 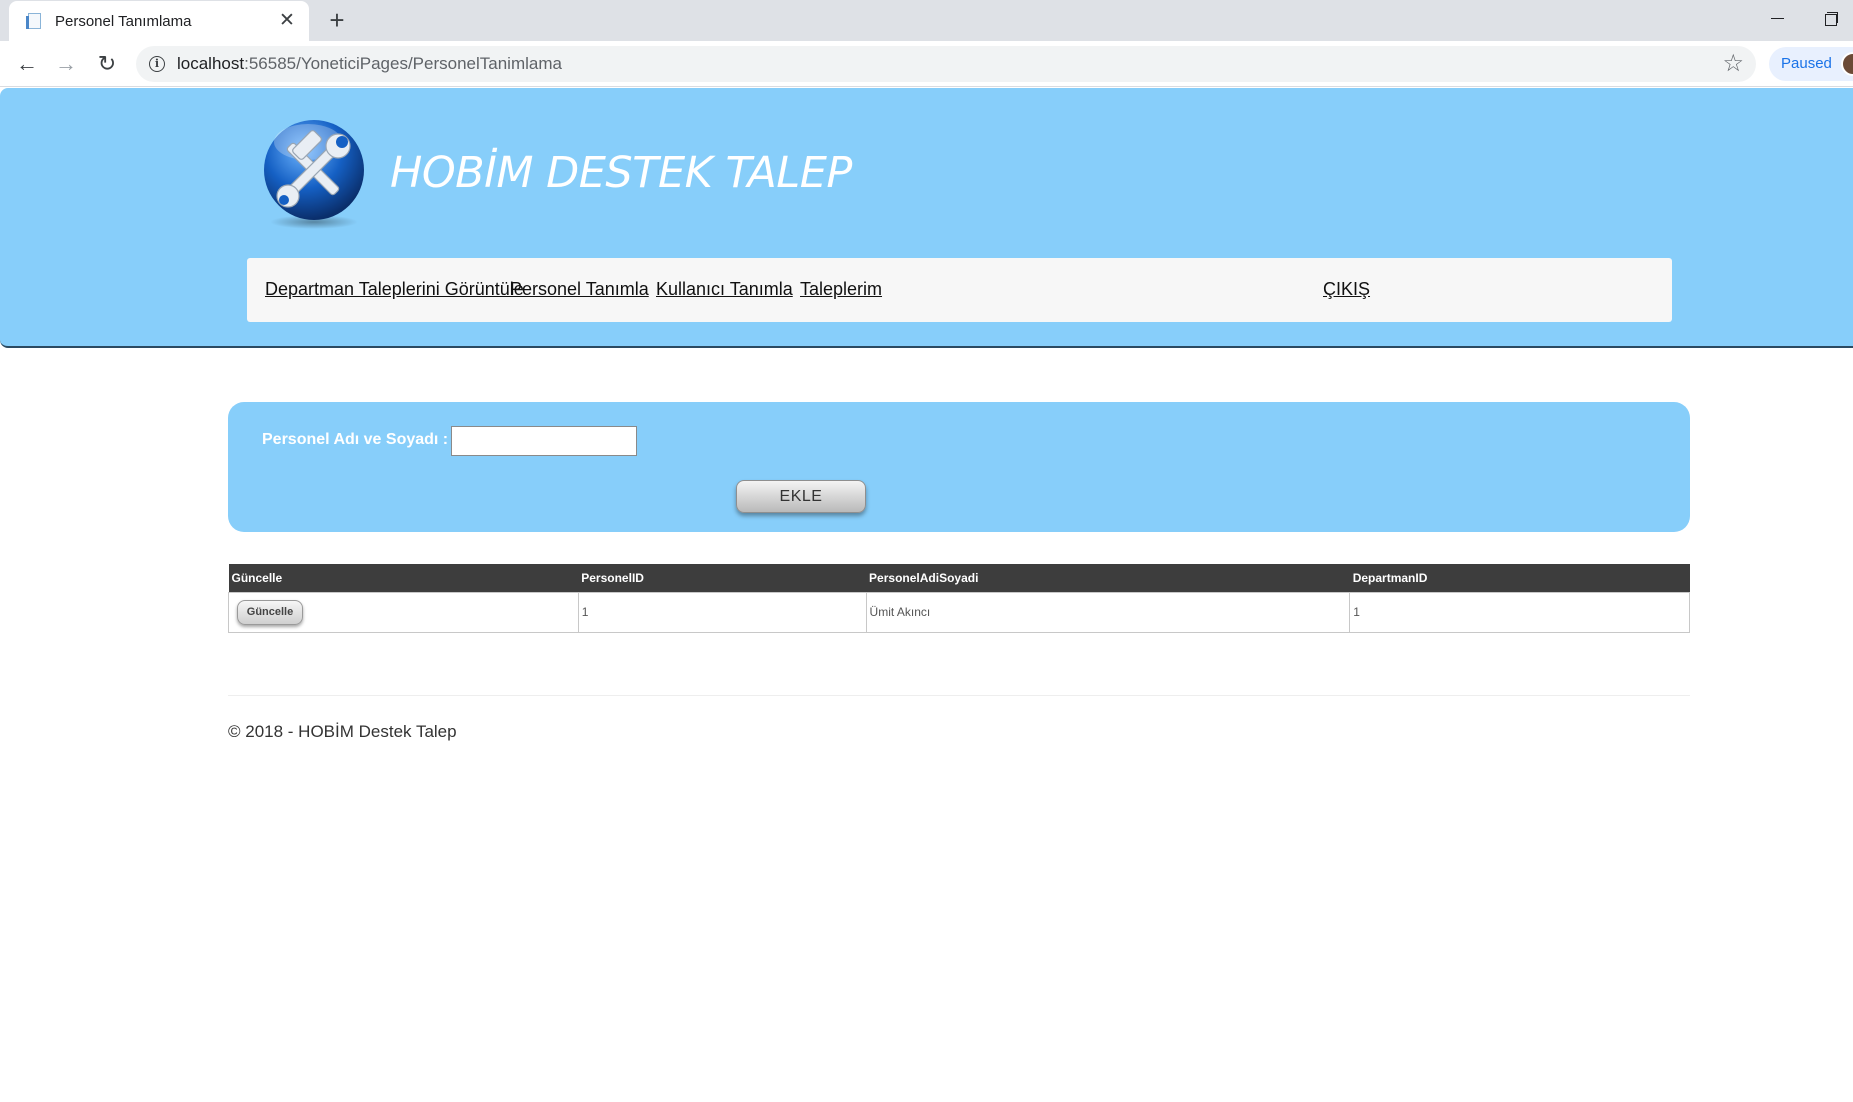 What do you see at coordinates (1778, 18) in the screenshot?
I see `minimize-window-icon` at bounding box center [1778, 18].